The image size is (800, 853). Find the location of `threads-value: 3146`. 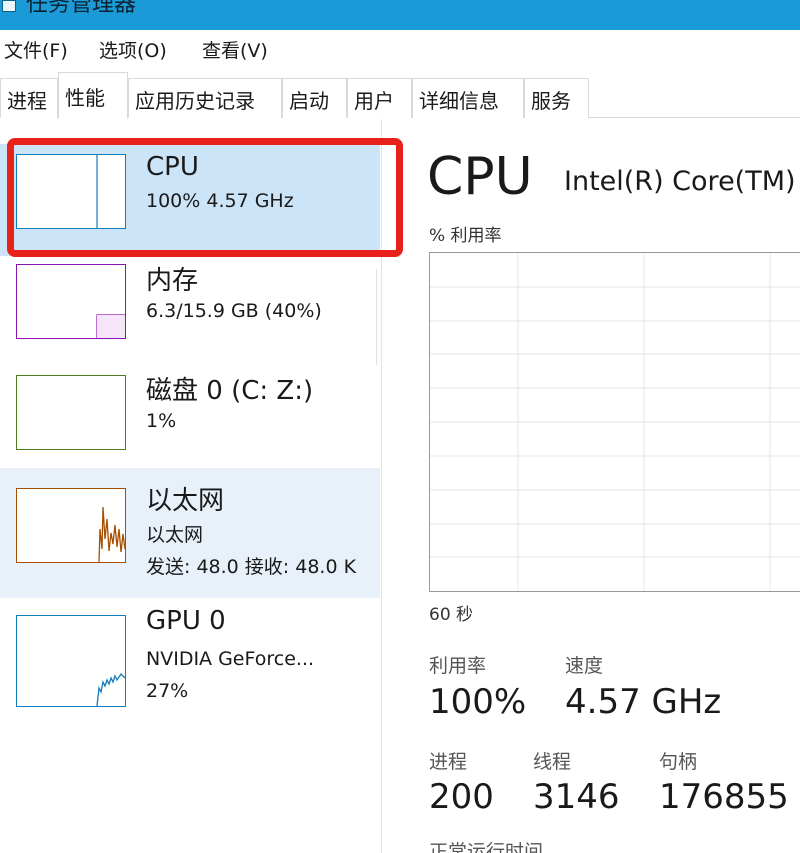

threads-value: 3146 is located at coordinates (576, 797).